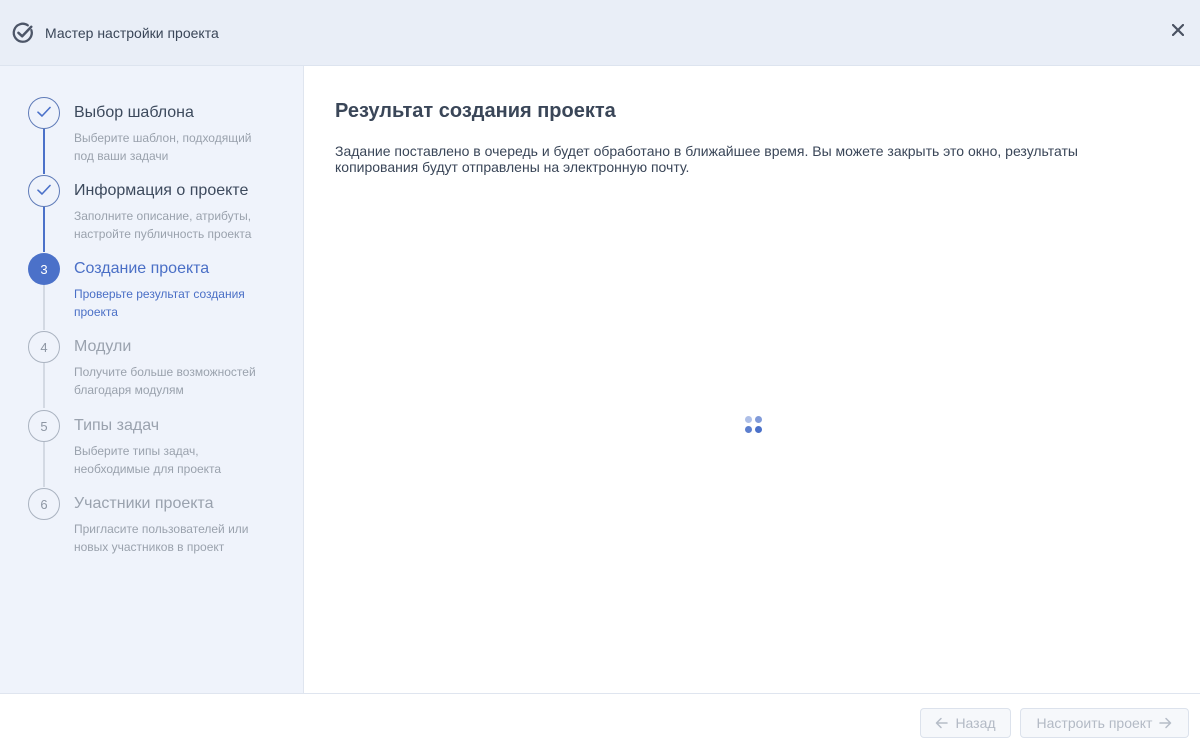  What do you see at coordinates (1094, 723) in the screenshot?
I see `configure-project-button-label: Настроить проект` at bounding box center [1094, 723].